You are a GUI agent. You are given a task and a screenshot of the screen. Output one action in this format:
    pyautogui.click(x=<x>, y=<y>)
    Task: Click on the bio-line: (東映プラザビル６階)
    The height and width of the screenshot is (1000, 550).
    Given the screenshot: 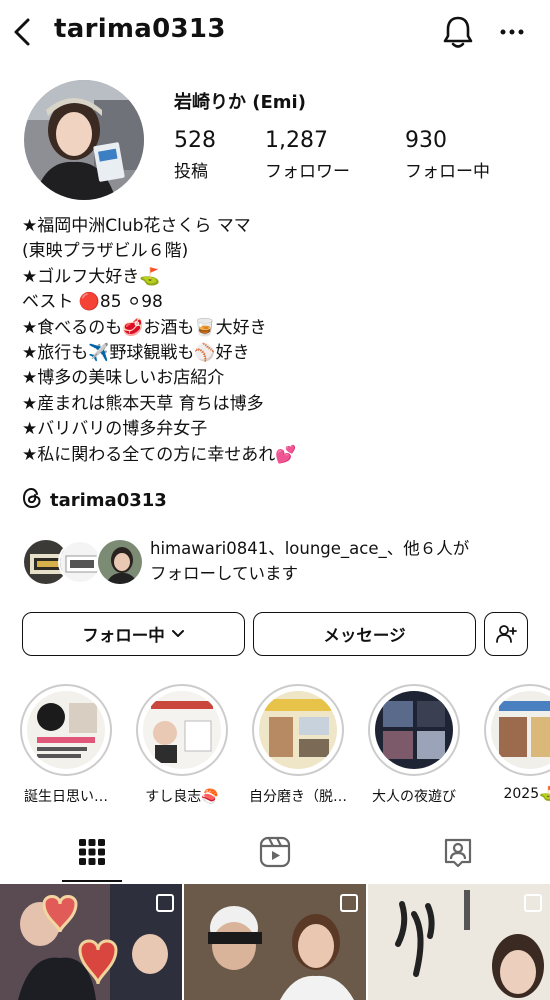 What is the action you would take?
    pyautogui.click(x=105, y=251)
    